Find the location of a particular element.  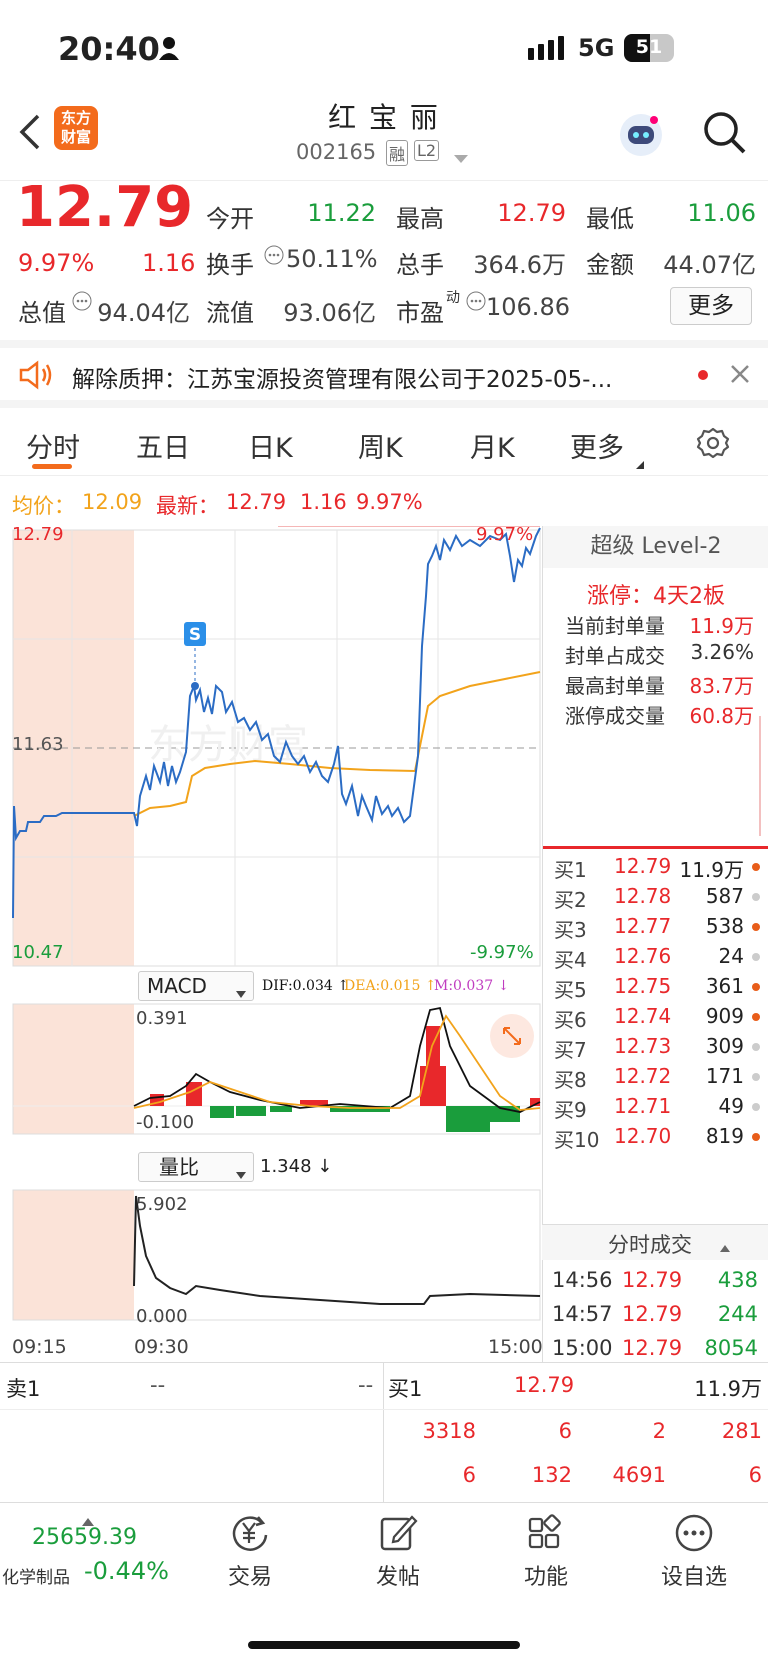

ob-level: 买4 is located at coordinates (570, 960).